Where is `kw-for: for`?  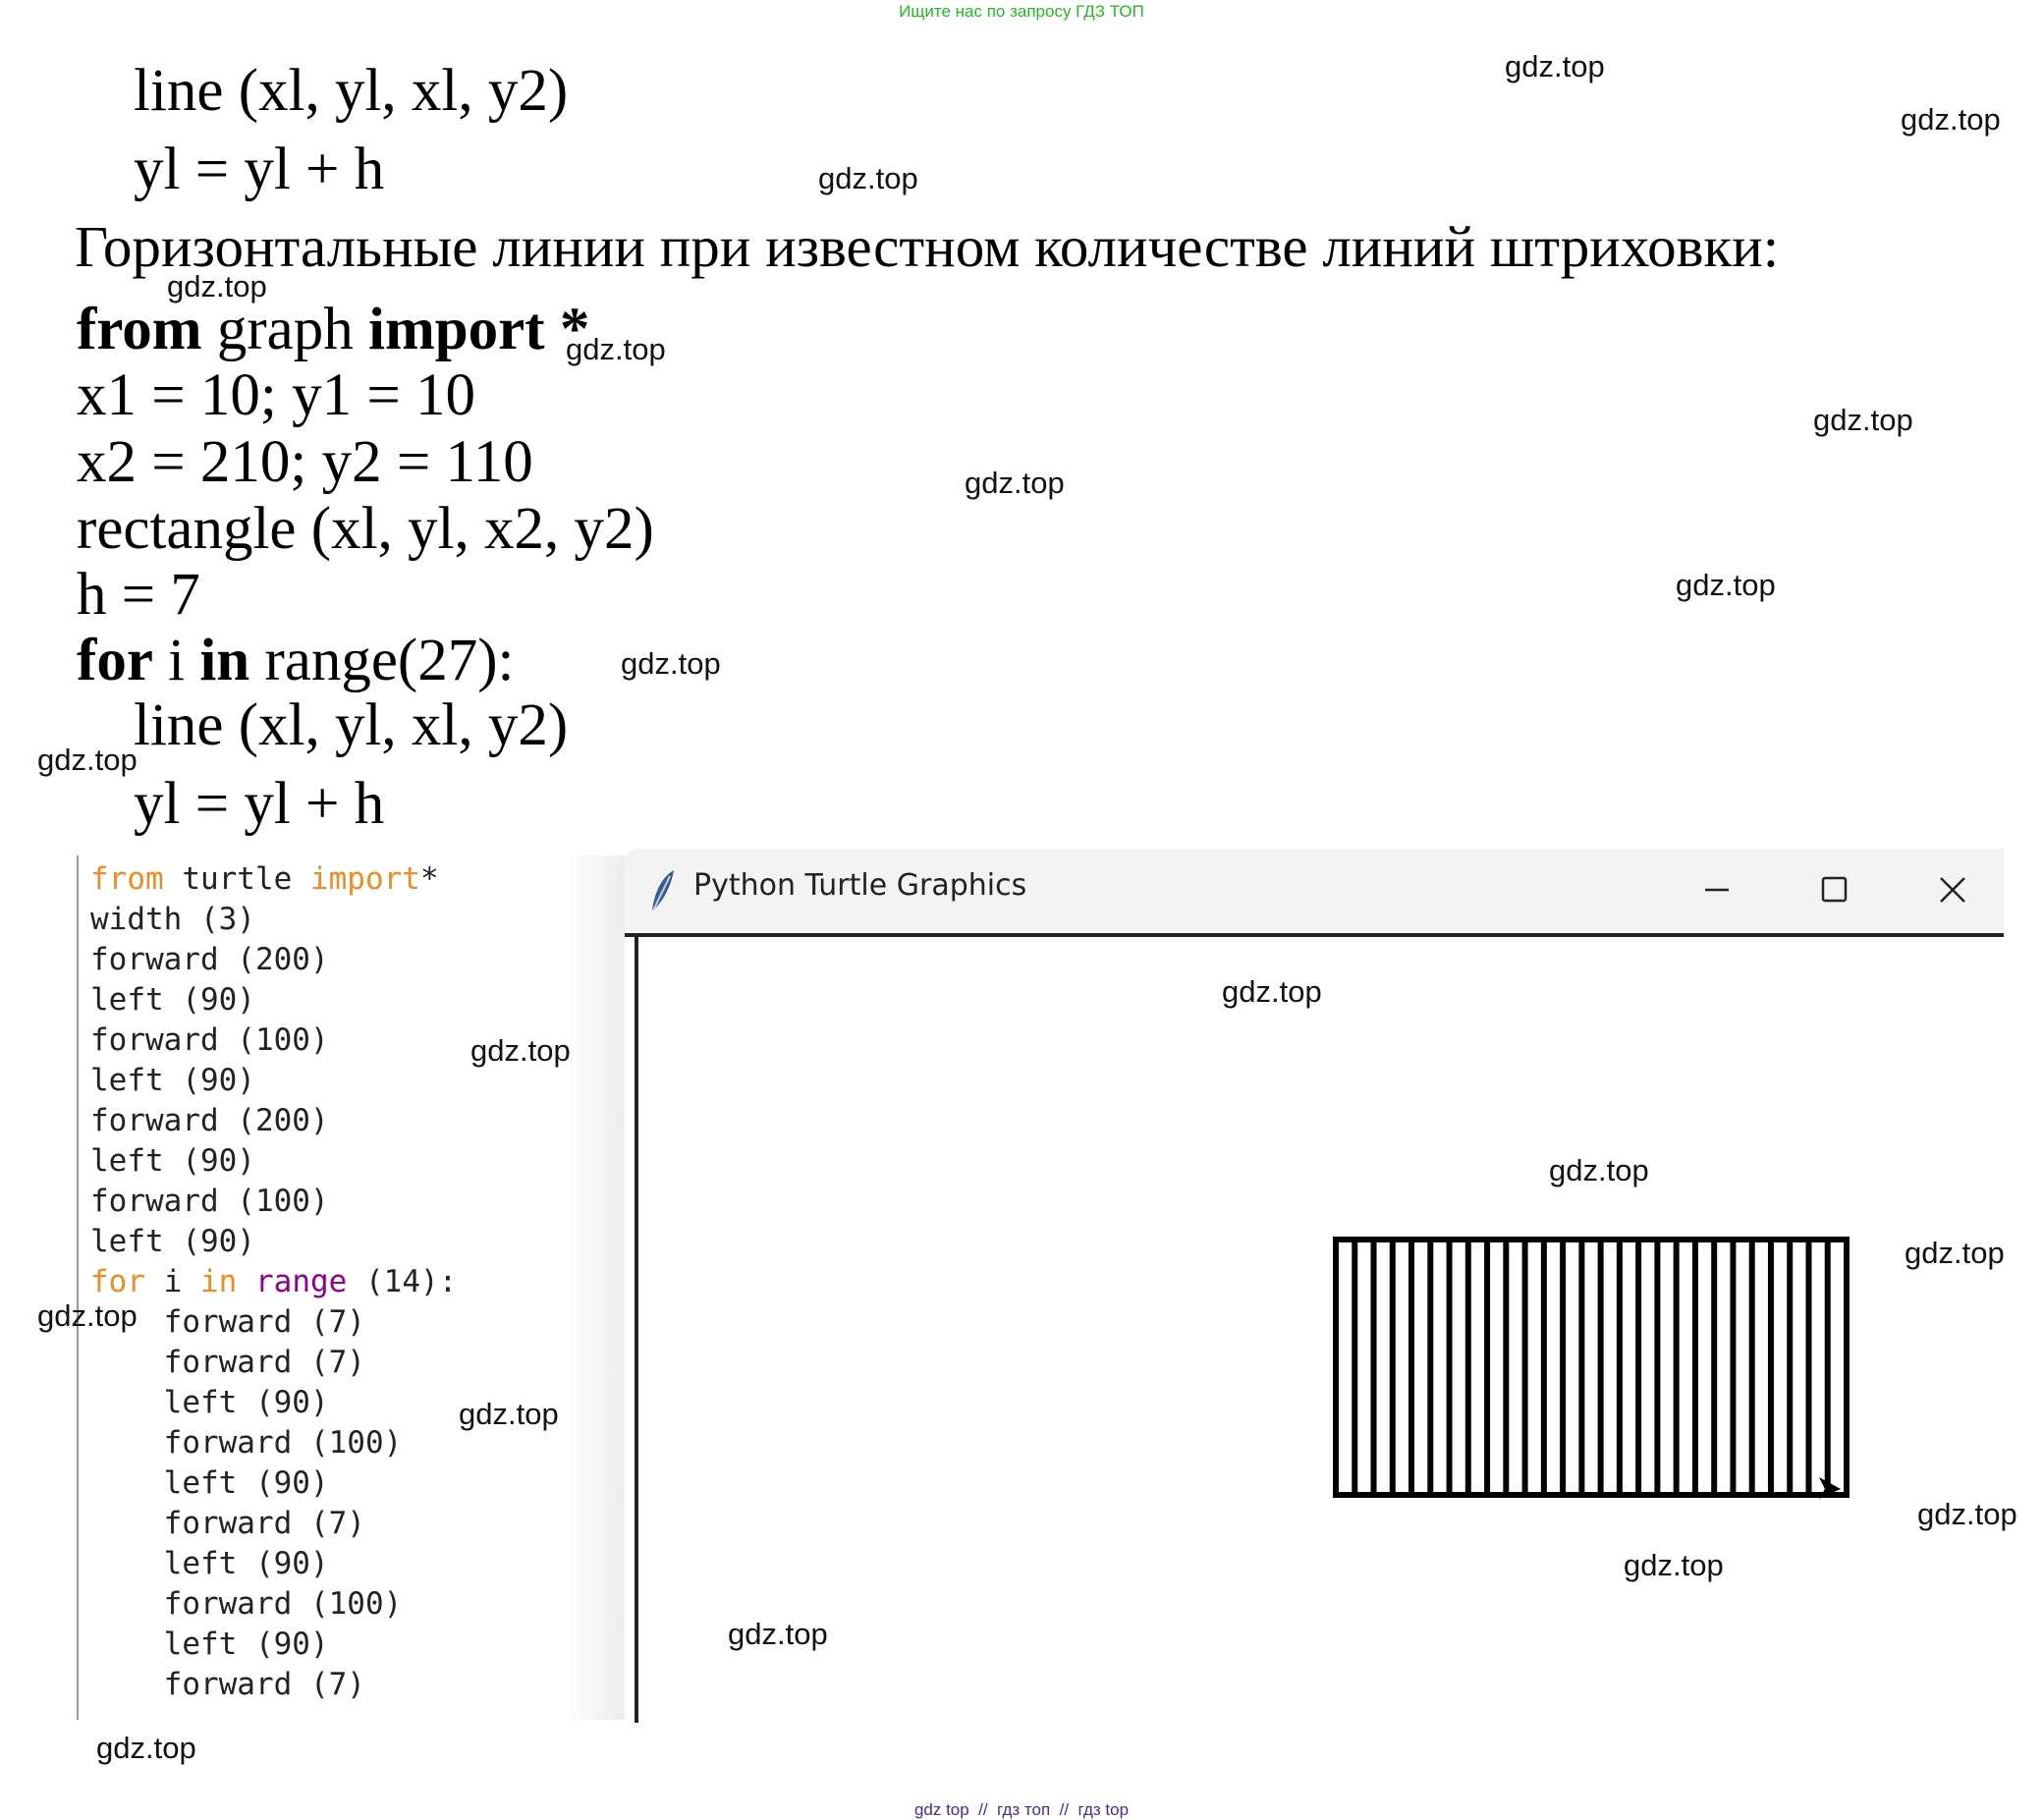
kw-for: for is located at coordinates (115, 660).